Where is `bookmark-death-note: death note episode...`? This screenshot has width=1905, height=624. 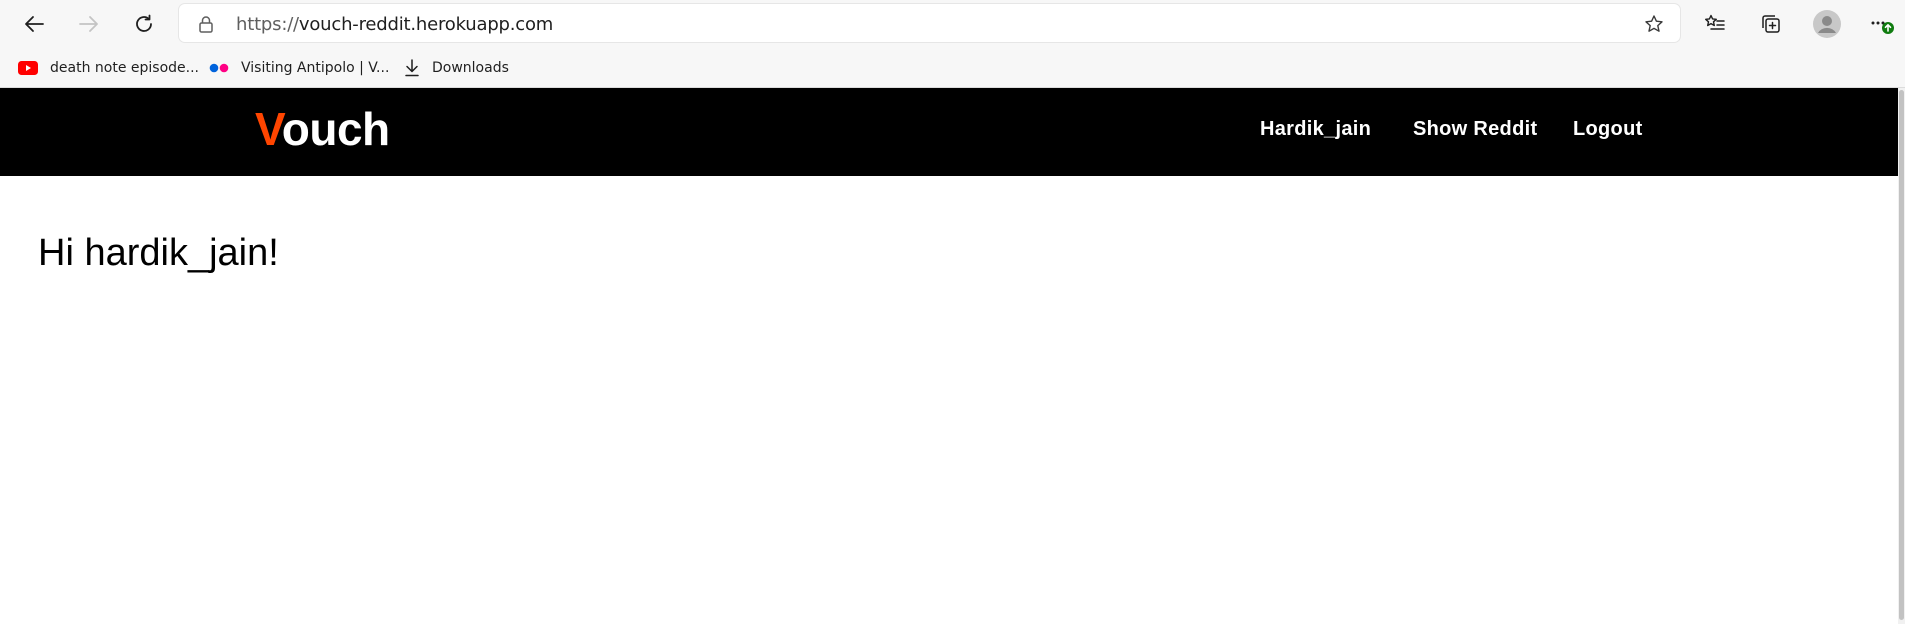 bookmark-death-note: death note episode... is located at coordinates (108, 68).